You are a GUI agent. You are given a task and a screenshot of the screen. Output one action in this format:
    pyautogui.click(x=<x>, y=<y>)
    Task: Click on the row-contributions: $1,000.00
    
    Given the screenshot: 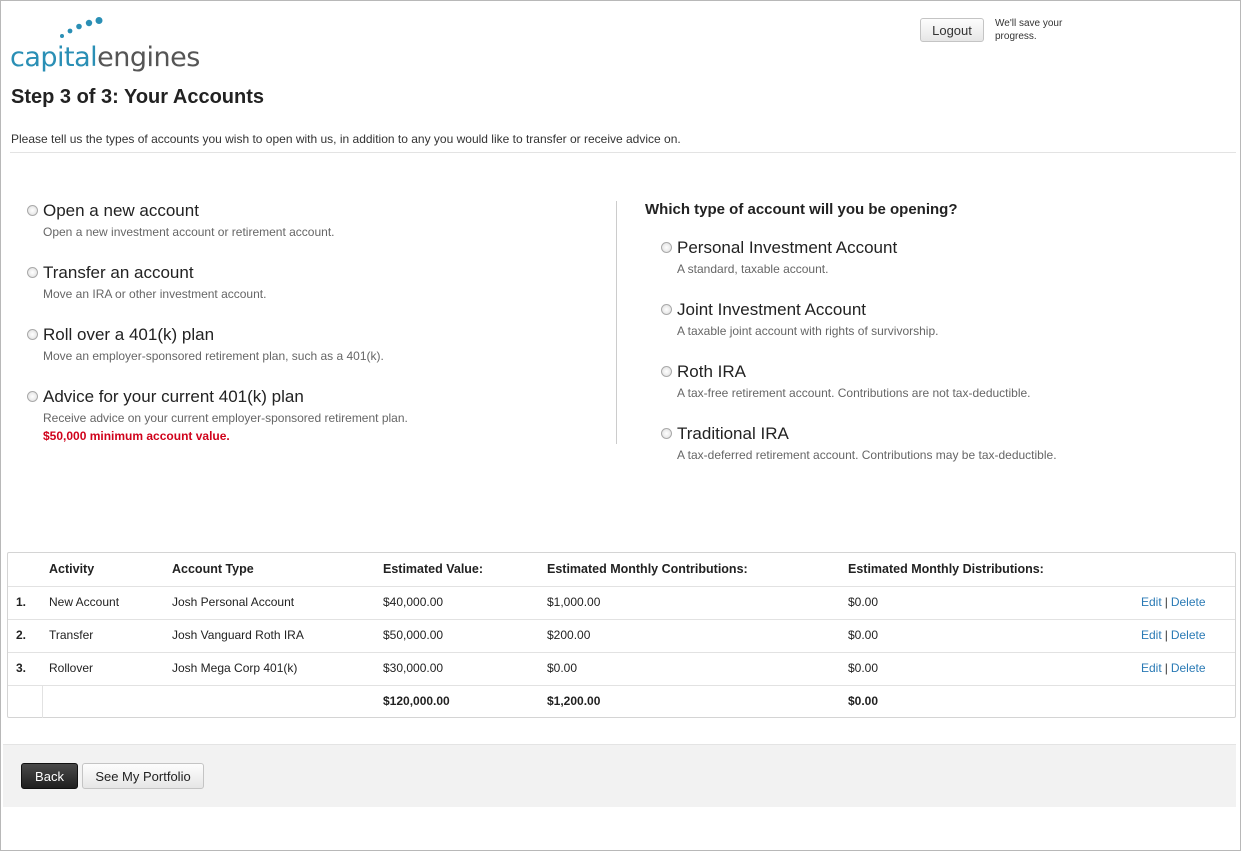 What is the action you would take?
    pyautogui.click(x=574, y=602)
    